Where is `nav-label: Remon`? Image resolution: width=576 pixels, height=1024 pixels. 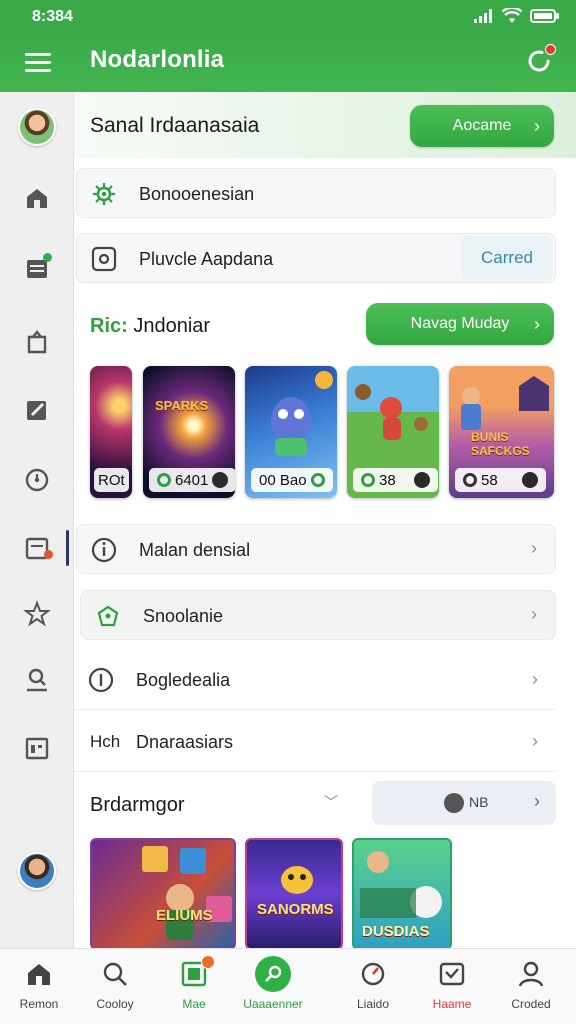 nav-label: Remon is located at coordinates (39, 1004).